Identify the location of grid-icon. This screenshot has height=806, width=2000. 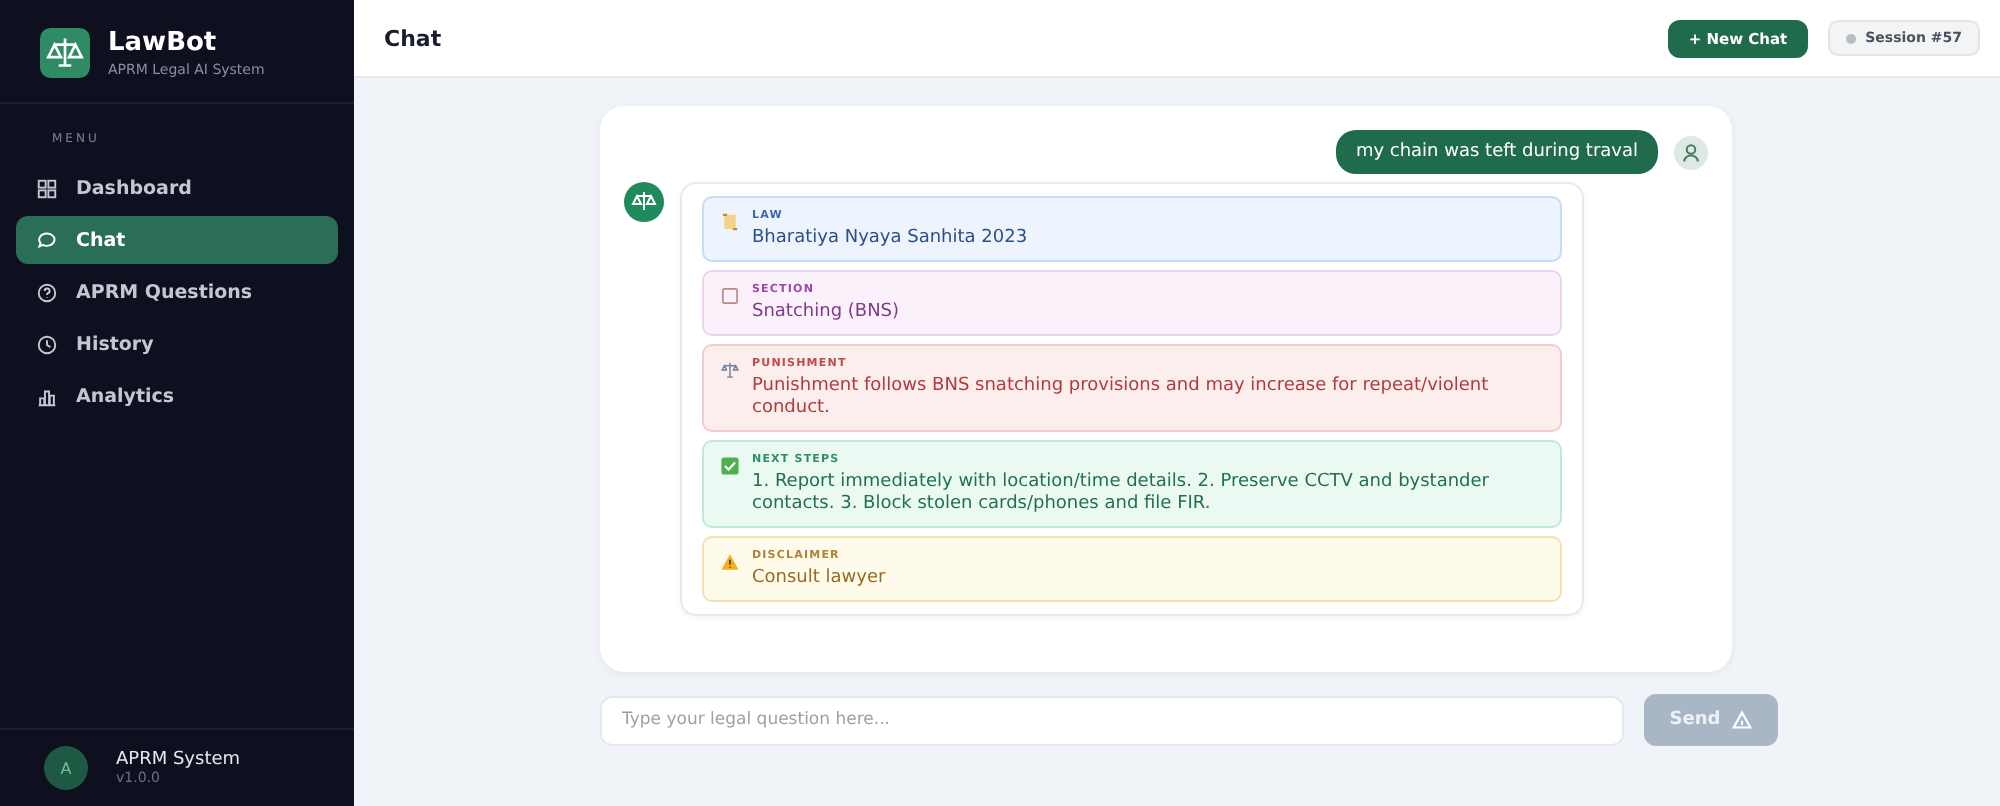
(47, 188).